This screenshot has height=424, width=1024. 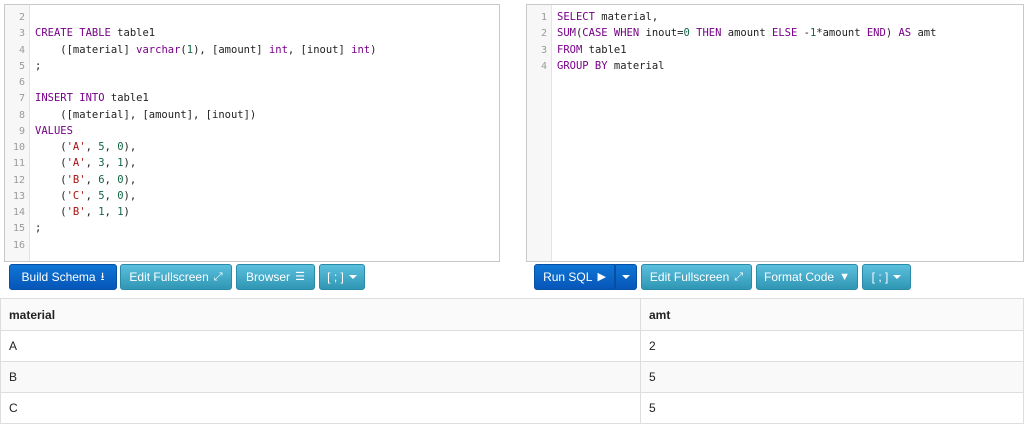 I want to click on line-number: 5, so click(x=21, y=66).